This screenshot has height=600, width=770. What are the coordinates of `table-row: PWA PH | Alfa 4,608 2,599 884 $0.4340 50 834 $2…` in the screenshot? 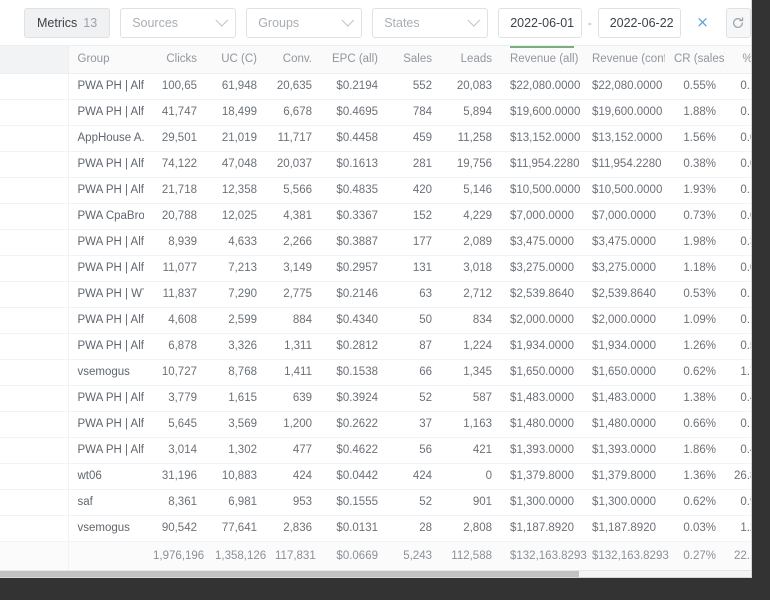 It's located at (375, 320).